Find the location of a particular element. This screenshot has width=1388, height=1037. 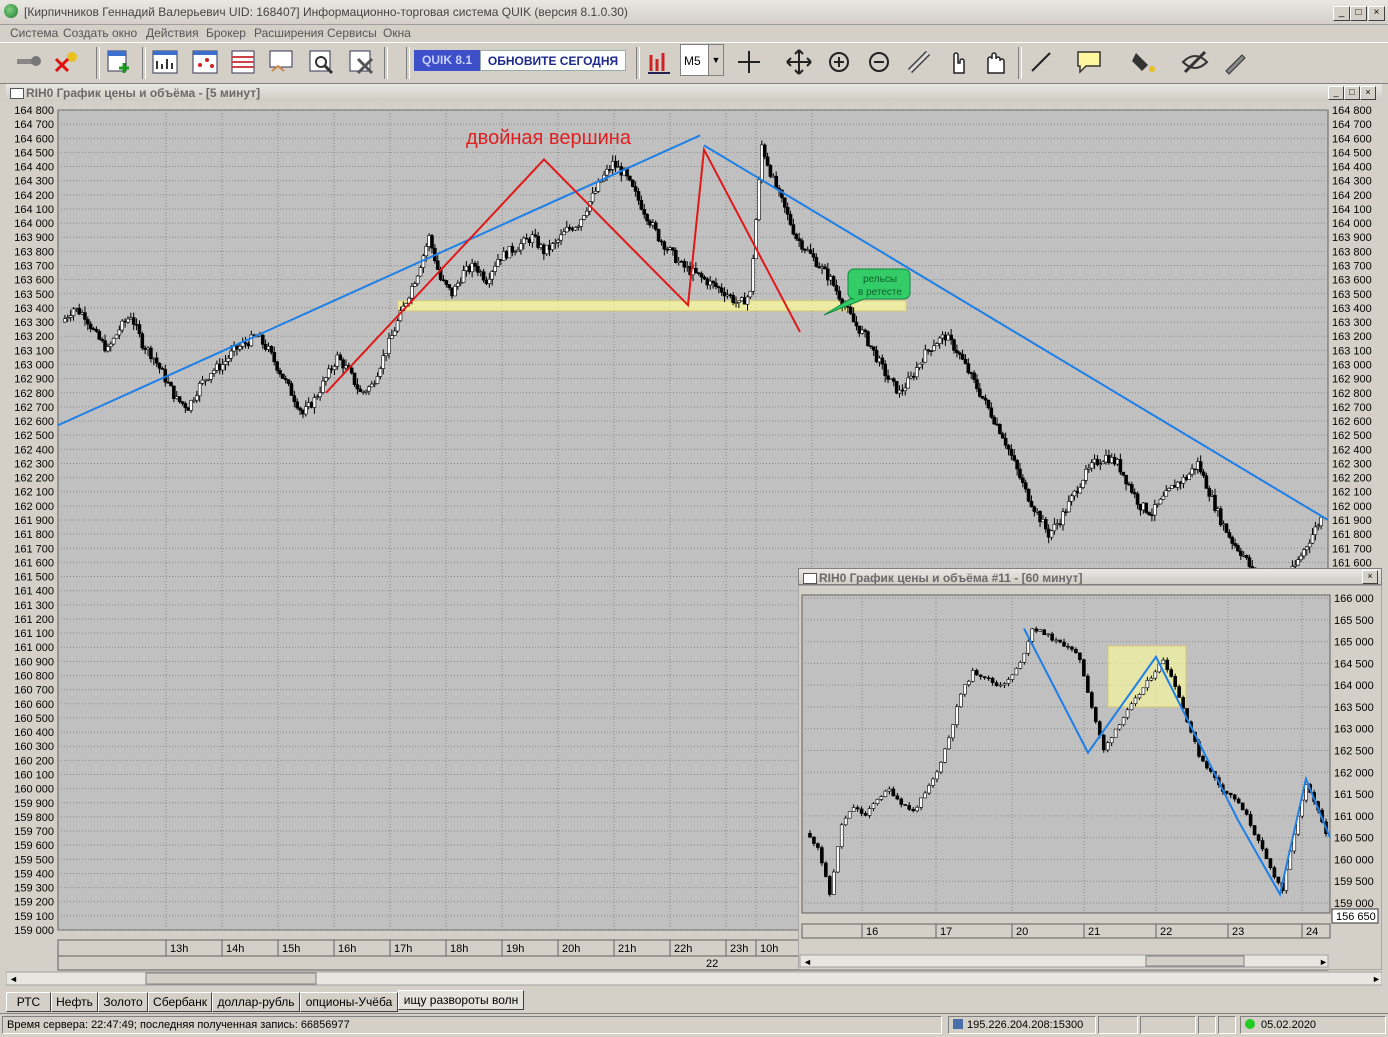

main-chart-close-button: × is located at coordinates (1368, 93).